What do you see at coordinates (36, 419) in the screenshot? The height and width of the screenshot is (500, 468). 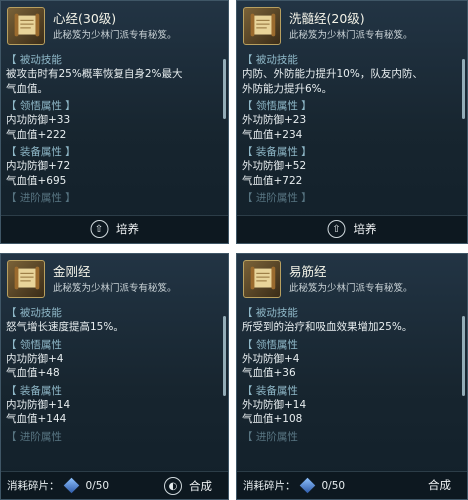 I see `equip-stat: 气血值+144` at bounding box center [36, 419].